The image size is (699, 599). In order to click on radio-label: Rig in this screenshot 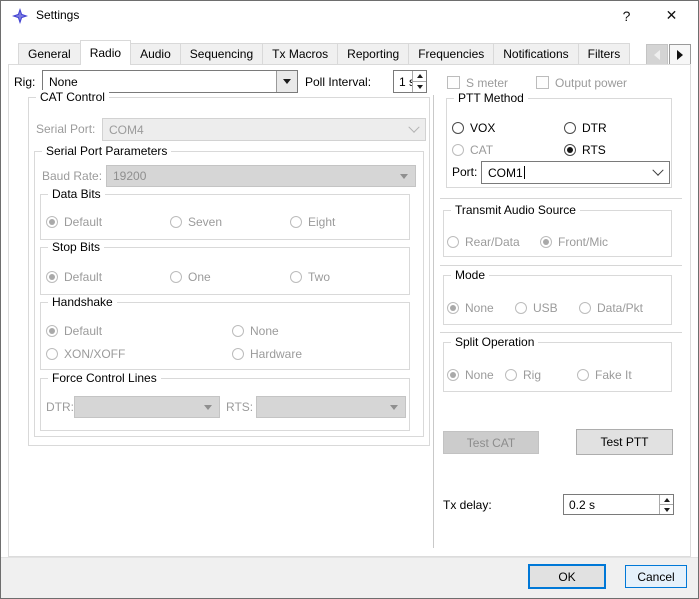, I will do `click(532, 374)`.